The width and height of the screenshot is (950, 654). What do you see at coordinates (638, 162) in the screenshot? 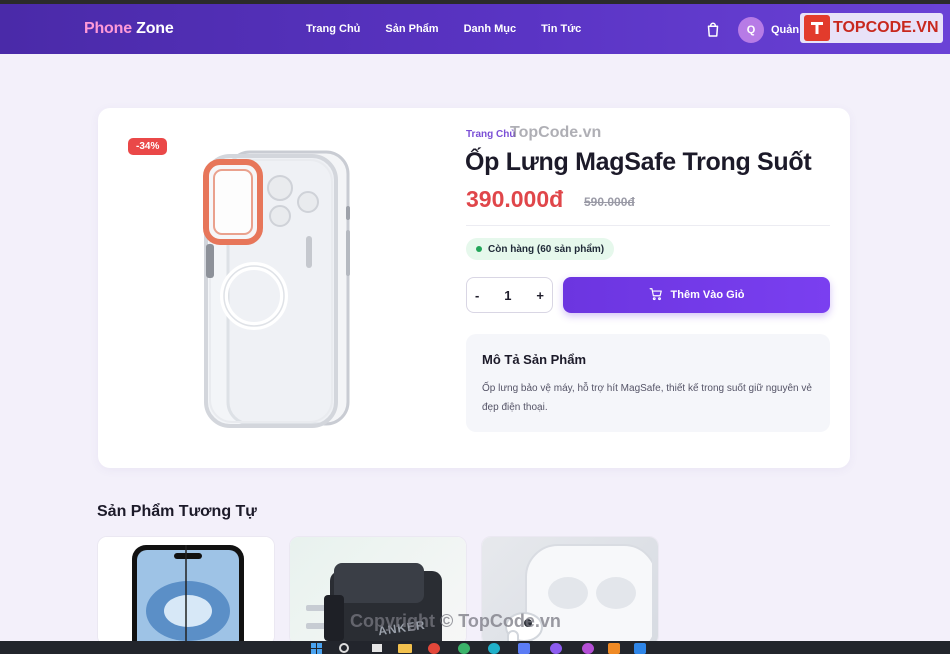
I see `product-title: Ốp Lưng MagSafe Trong Suốt` at bounding box center [638, 162].